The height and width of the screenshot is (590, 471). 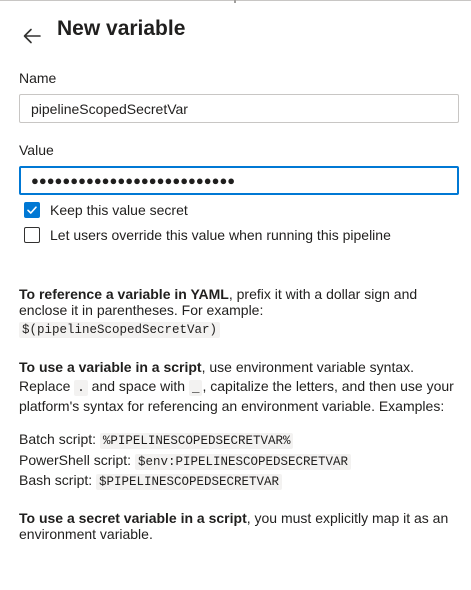 What do you see at coordinates (196, 441) in the screenshot?
I see `example-code: %PIPELINESCOPEDSECRETVAR%` at bounding box center [196, 441].